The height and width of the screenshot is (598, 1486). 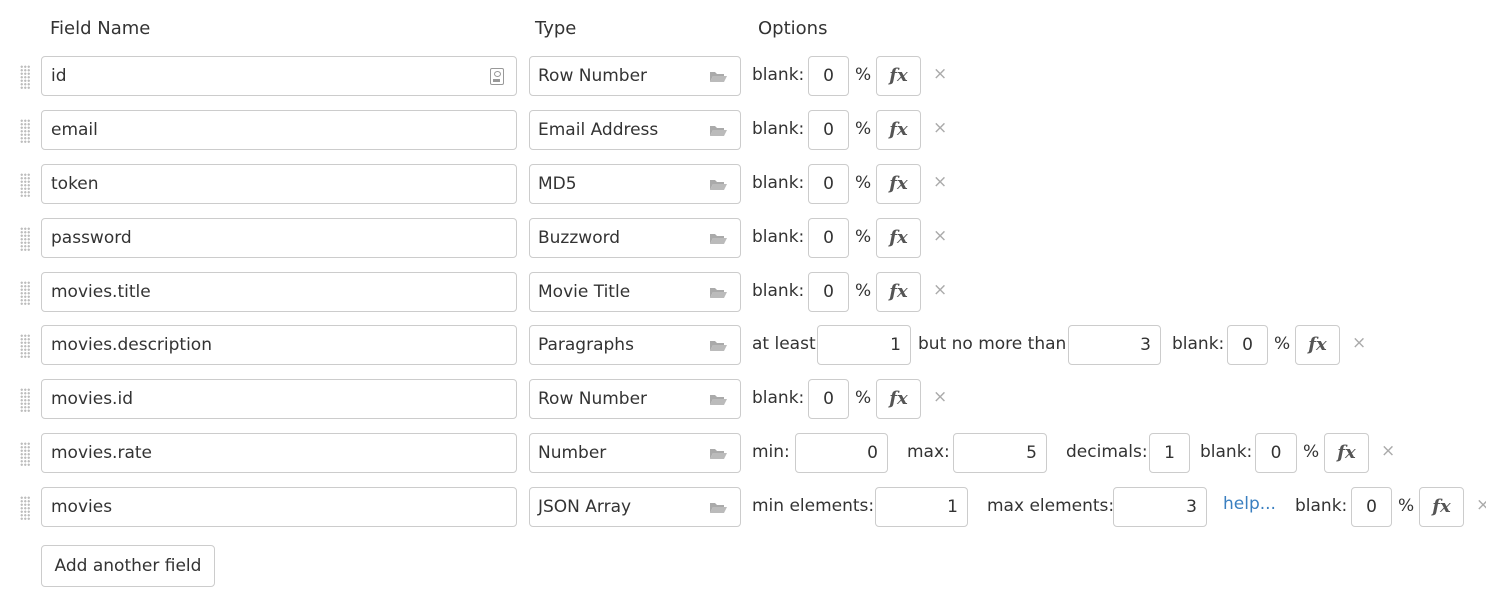 I want to click on no-more-than-input: 3, so click(x=1114, y=345).